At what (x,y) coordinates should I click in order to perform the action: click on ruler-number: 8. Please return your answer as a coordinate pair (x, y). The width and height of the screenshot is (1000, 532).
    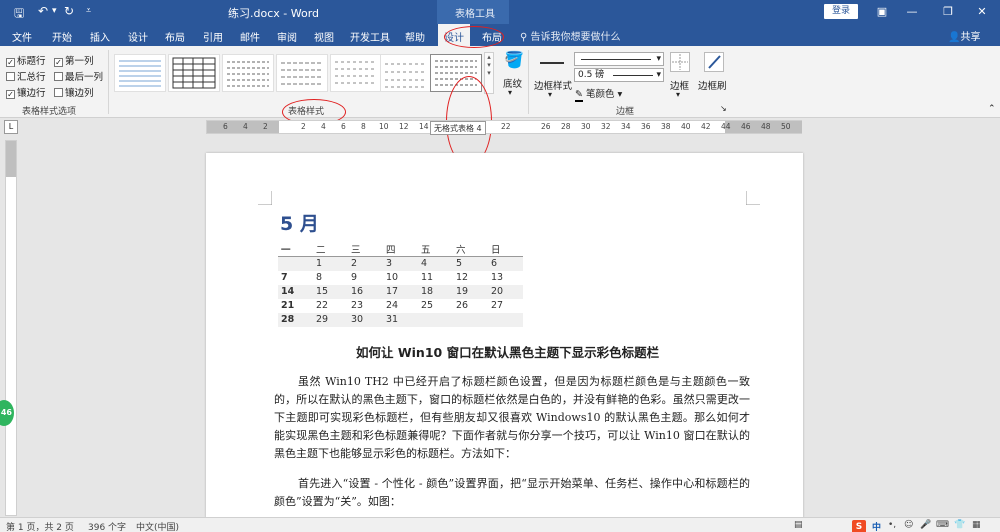
    Looking at the image, I should click on (363, 126).